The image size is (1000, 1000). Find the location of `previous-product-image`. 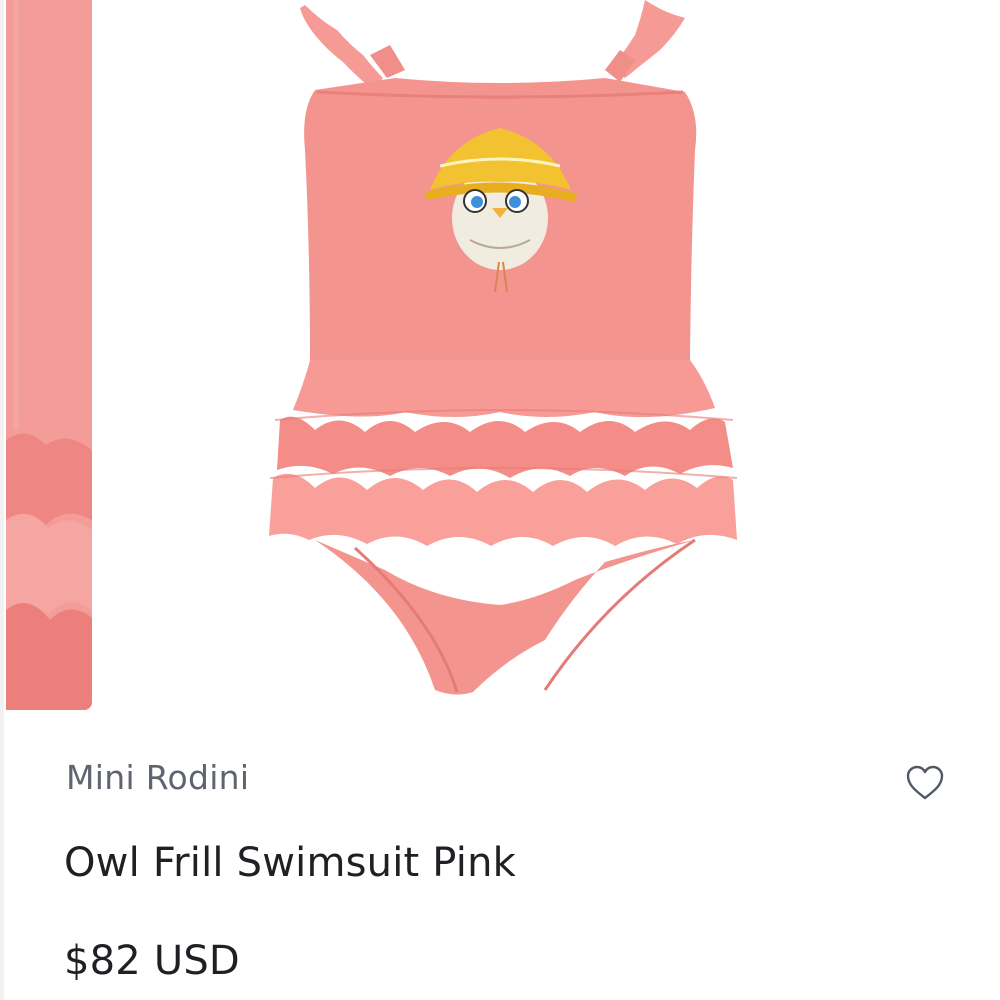

previous-product-image is located at coordinates (49, 355).